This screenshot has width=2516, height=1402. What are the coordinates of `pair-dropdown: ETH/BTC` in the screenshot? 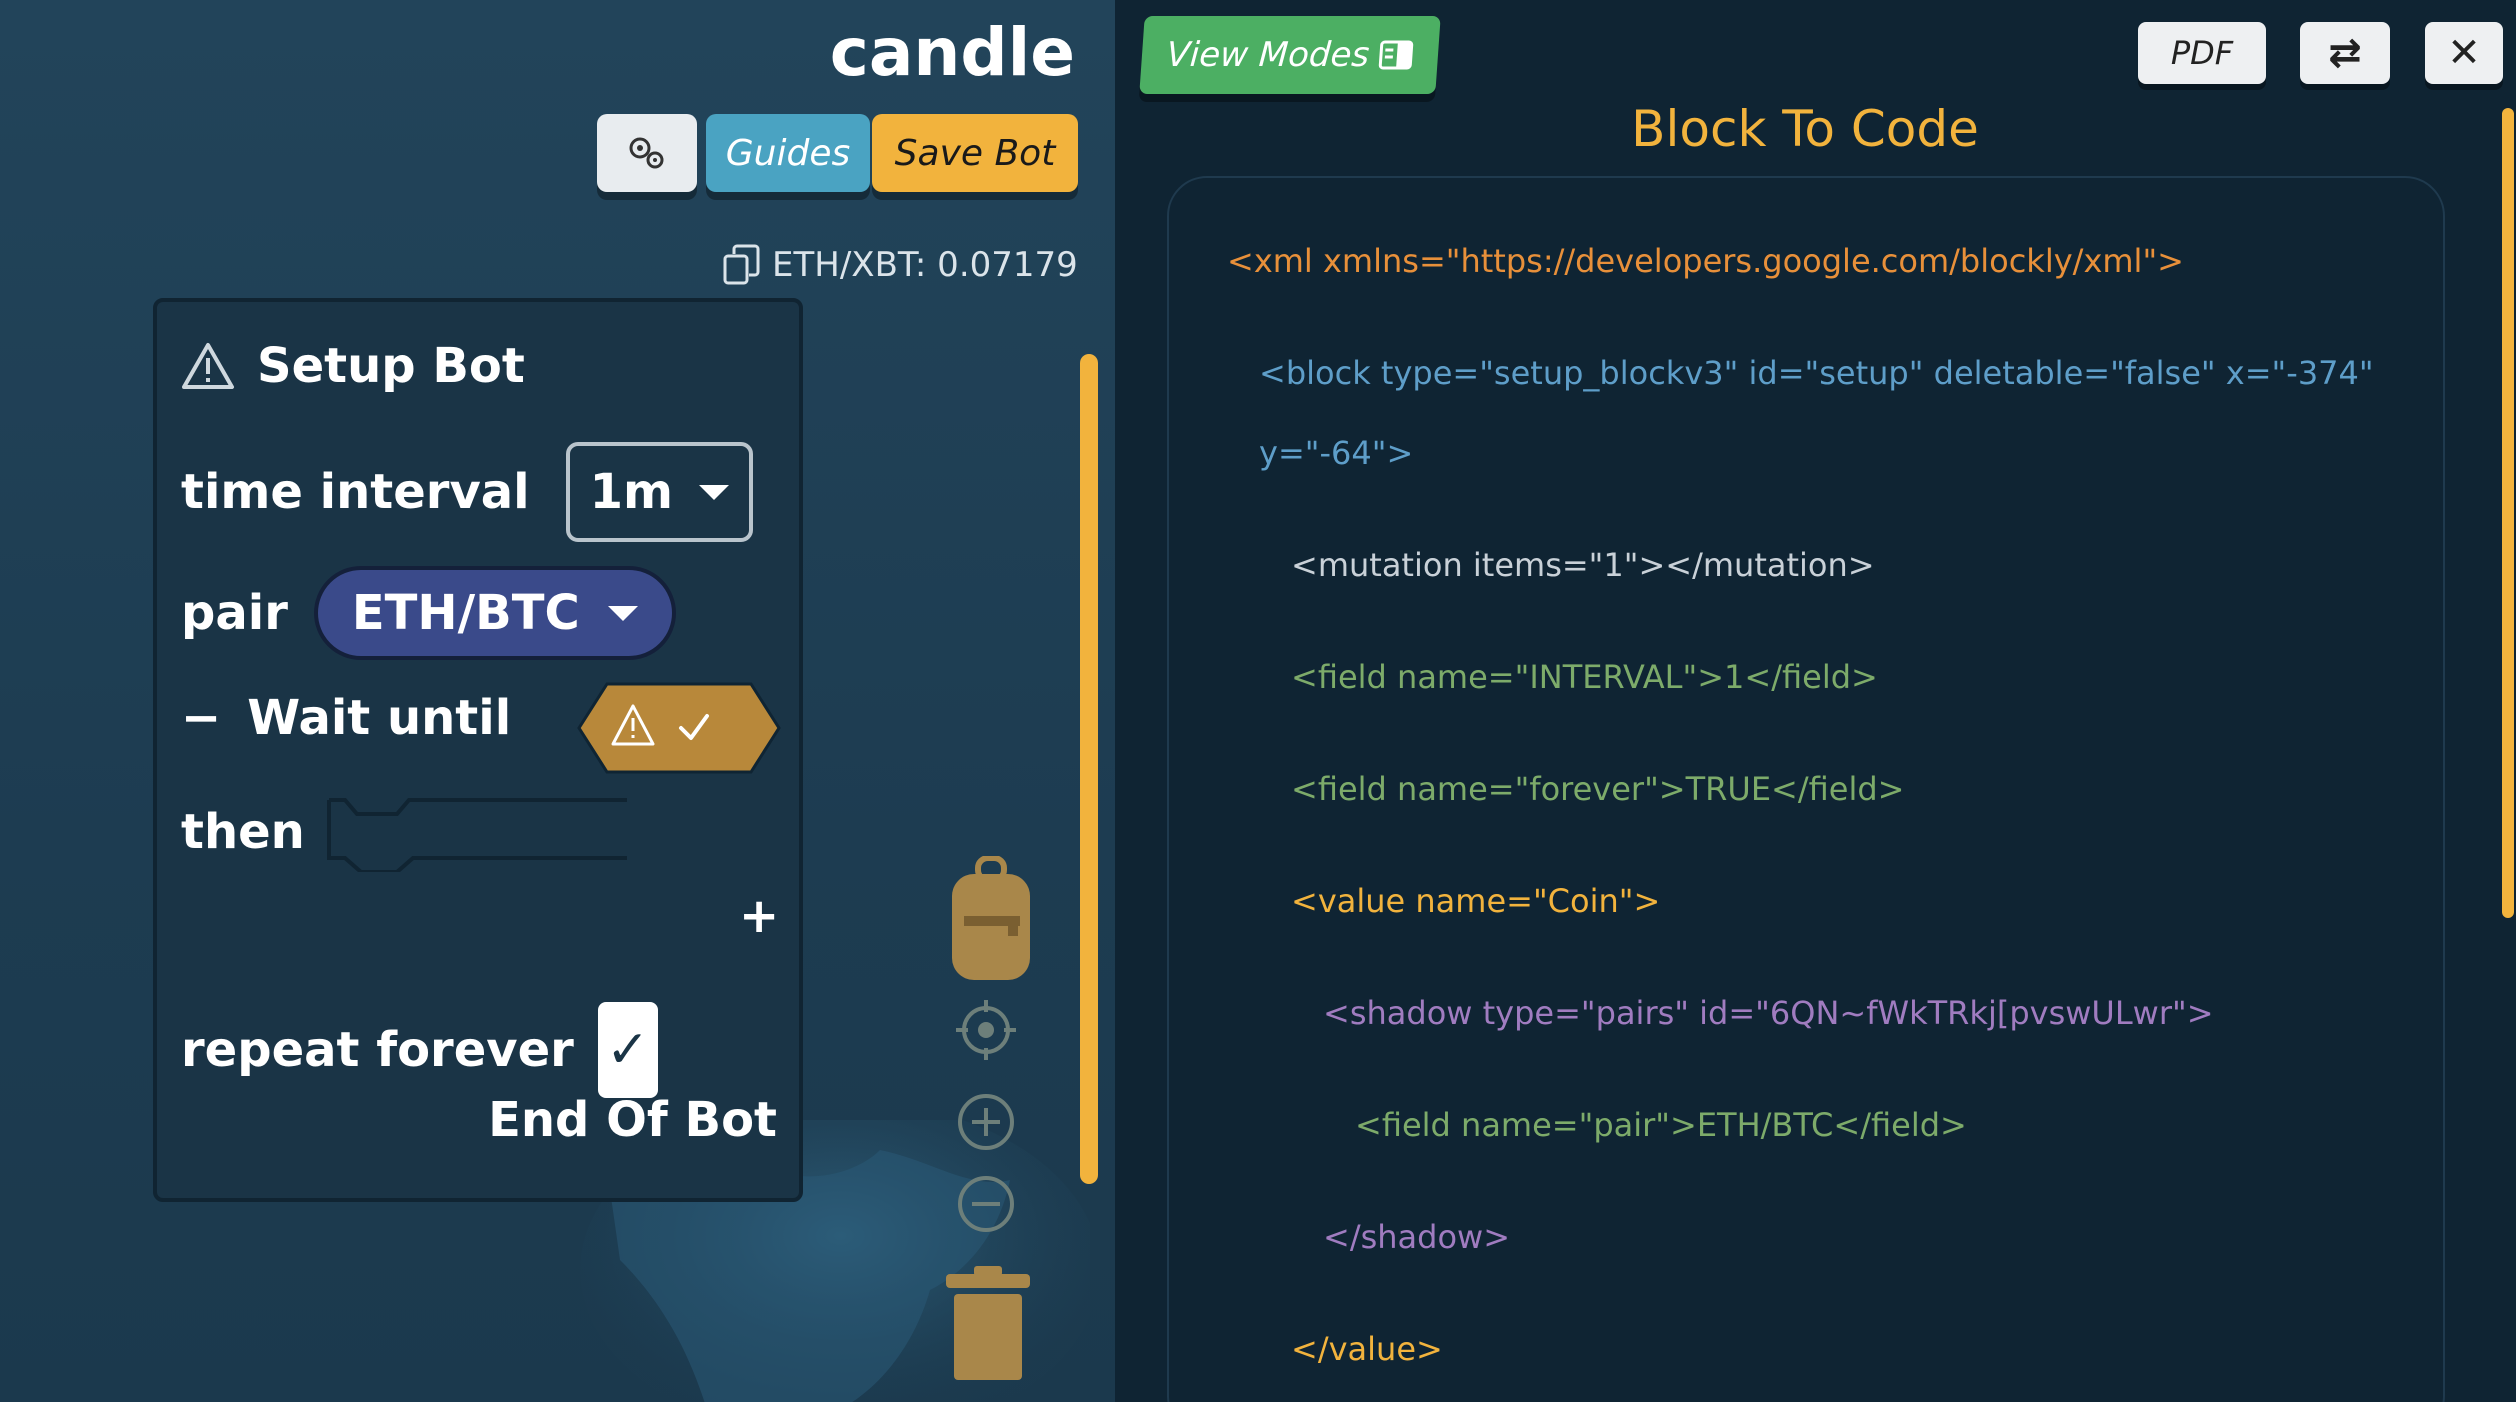 It's located at (494, 613).